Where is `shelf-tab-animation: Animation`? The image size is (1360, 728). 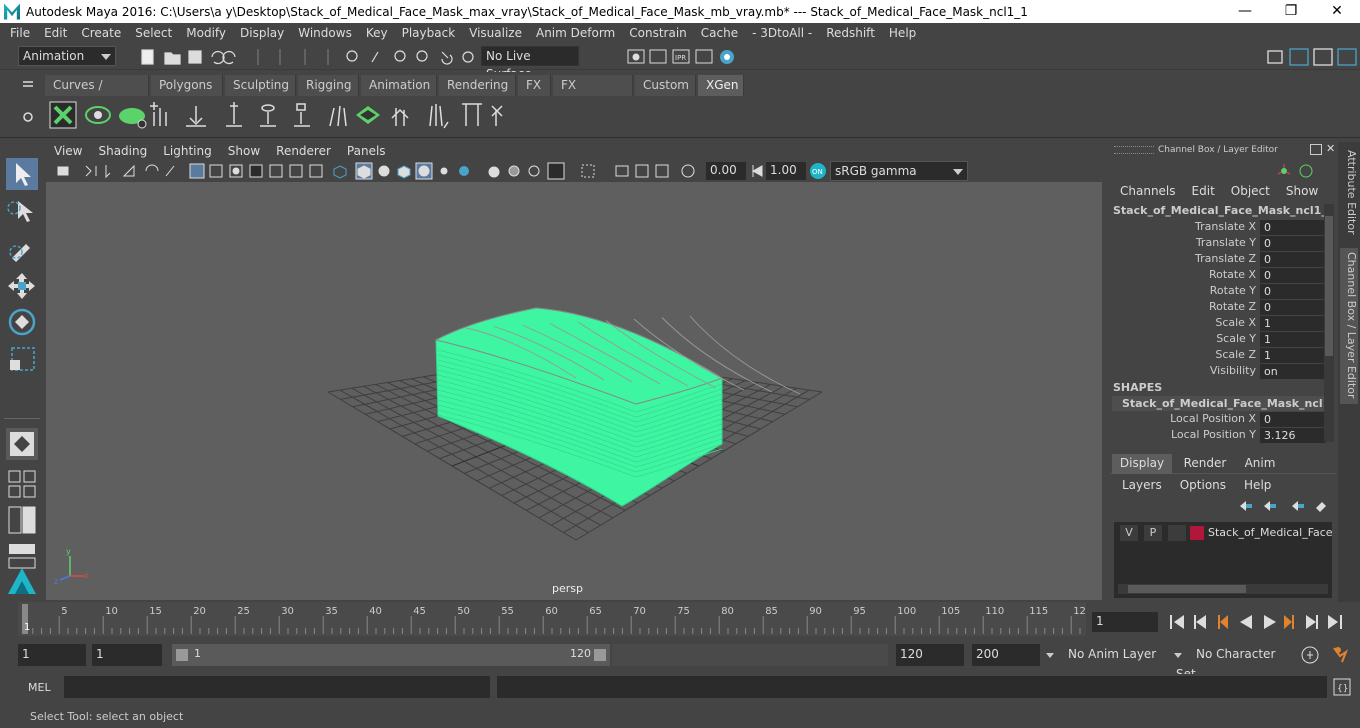
shelf-tab-animation: Animation is located at coordinates (399, 85).